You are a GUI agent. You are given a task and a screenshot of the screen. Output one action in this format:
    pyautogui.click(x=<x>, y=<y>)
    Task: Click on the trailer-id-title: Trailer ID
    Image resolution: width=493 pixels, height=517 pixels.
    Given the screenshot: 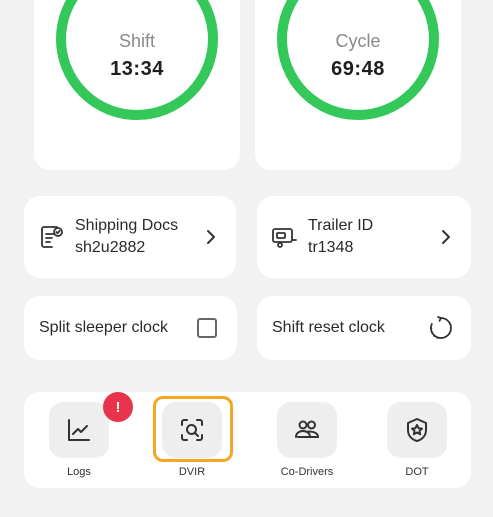 What is the action you would take?
    pyautogui.click(x=341, y=225)
    